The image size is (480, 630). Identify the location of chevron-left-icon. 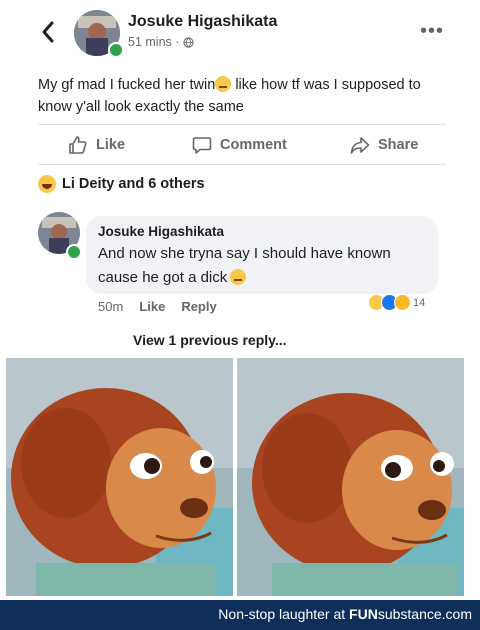
(48, 32).